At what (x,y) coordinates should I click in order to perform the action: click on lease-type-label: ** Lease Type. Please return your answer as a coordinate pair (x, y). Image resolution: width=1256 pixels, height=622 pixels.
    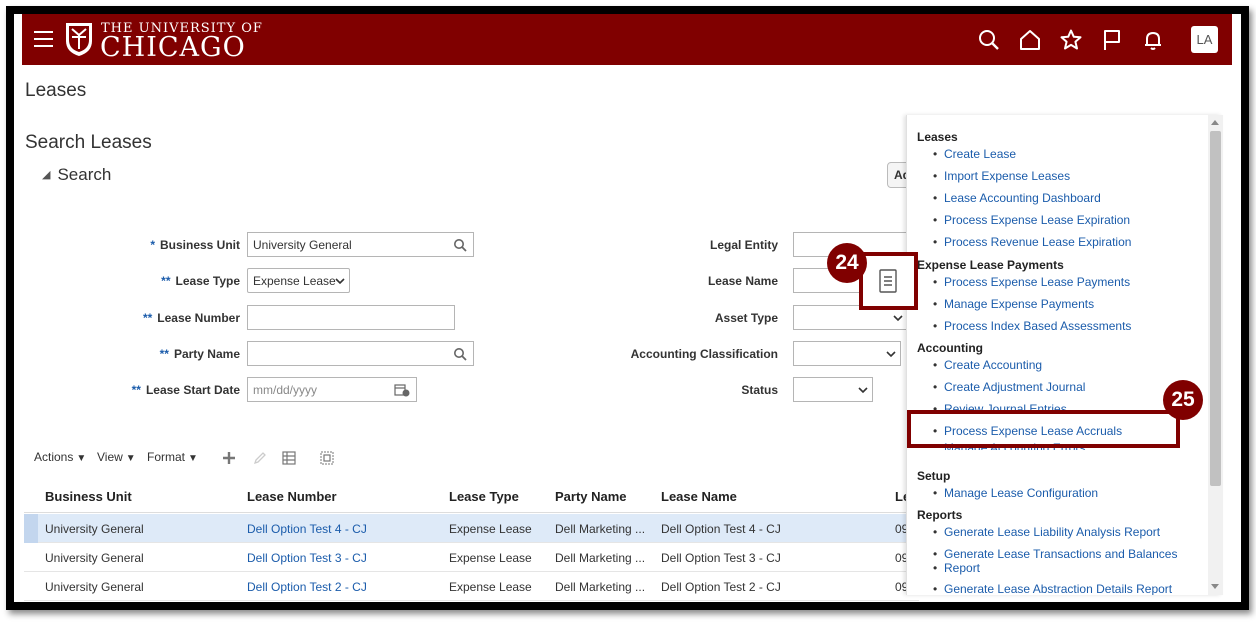
    Looking at the image, I should click on (200, 281).